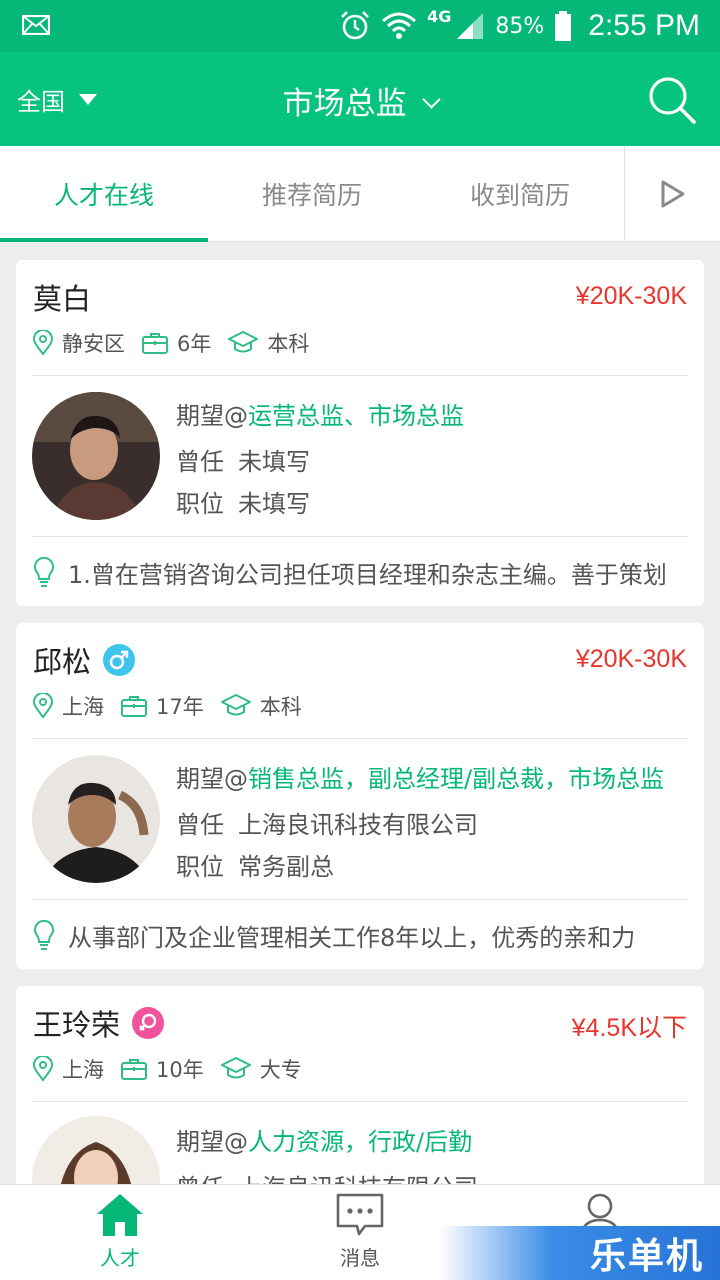 The image size is (720, 1280). Describe the element at coordinates (629, 1028) in the screenshot. I see `salary-range: ¥4.5K以下` at that location.